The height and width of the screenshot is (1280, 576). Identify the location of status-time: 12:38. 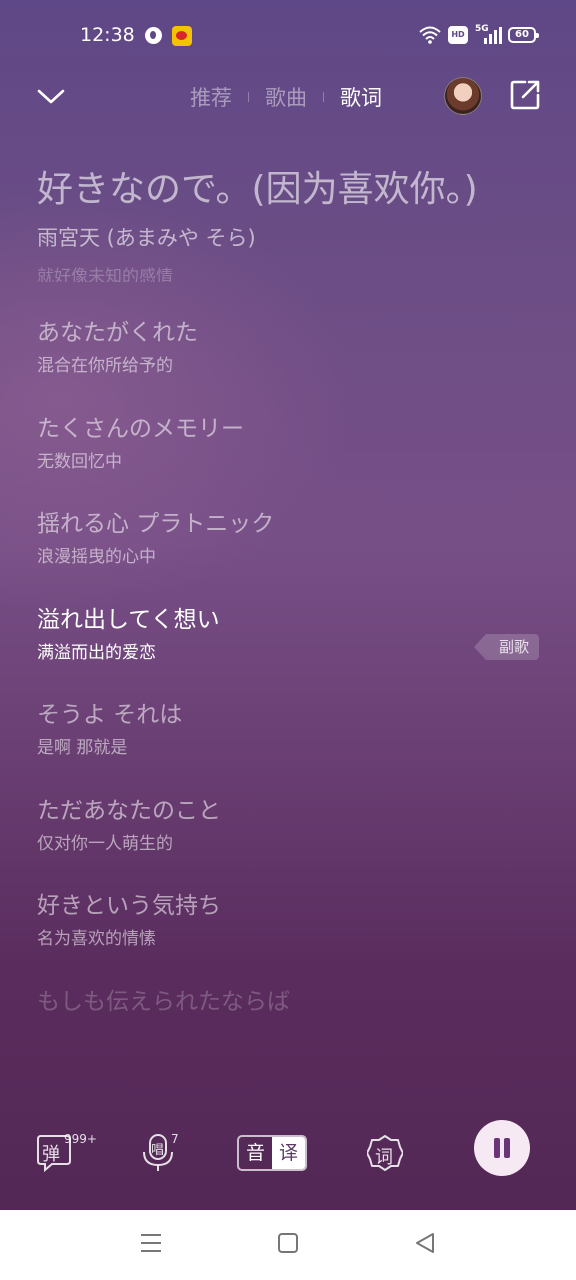
(107, 35).